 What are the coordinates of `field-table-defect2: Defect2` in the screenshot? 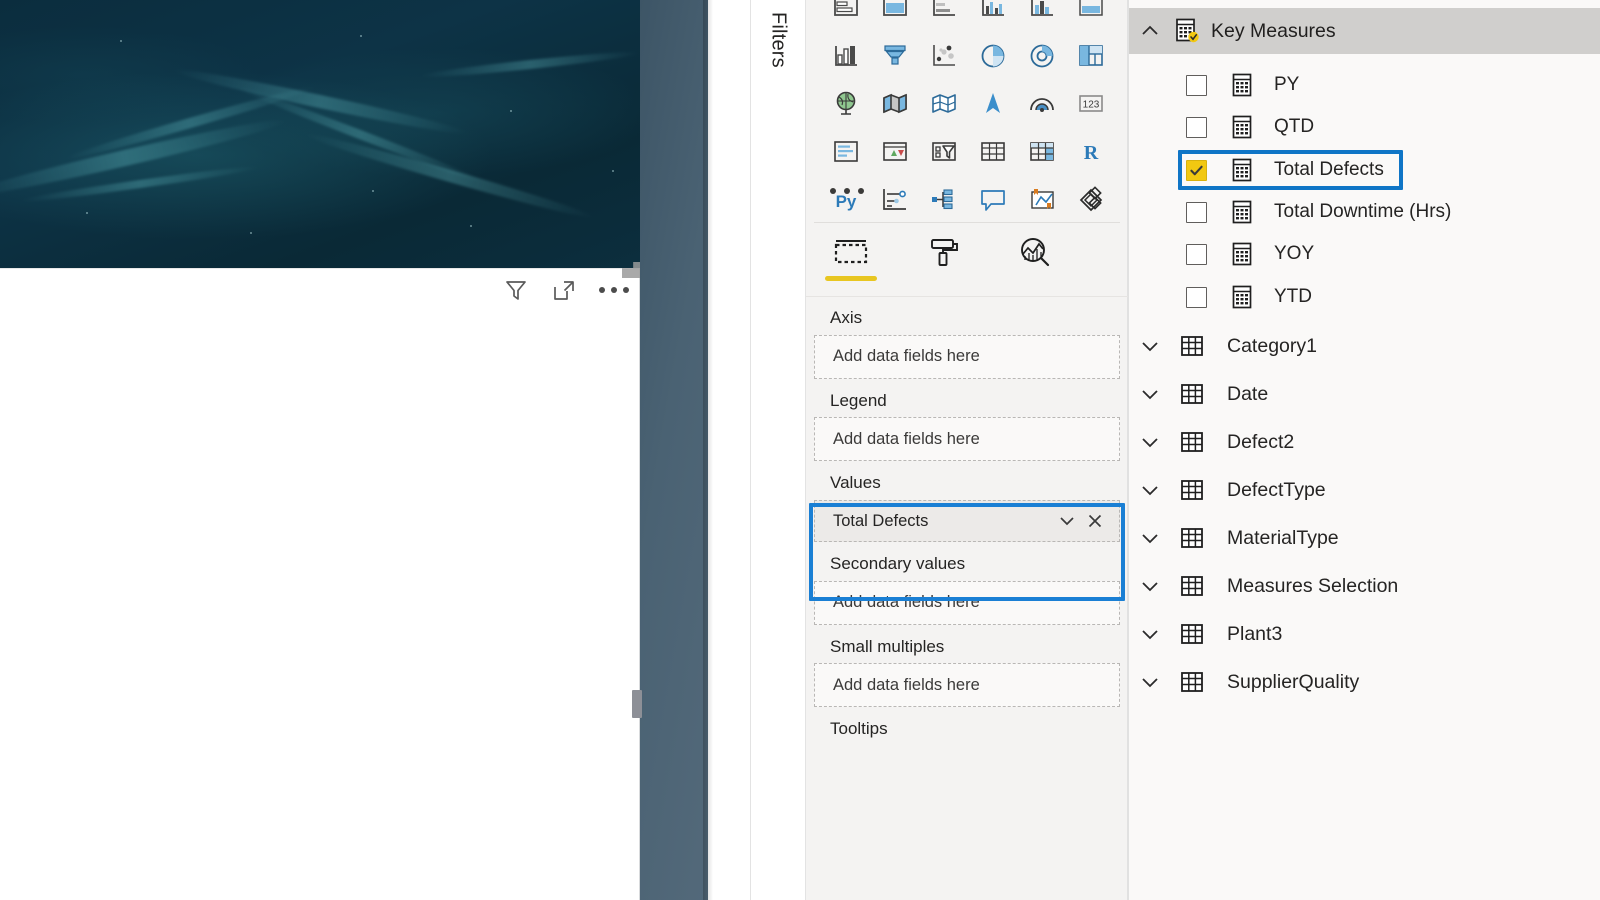 It's located at (1364, 442).